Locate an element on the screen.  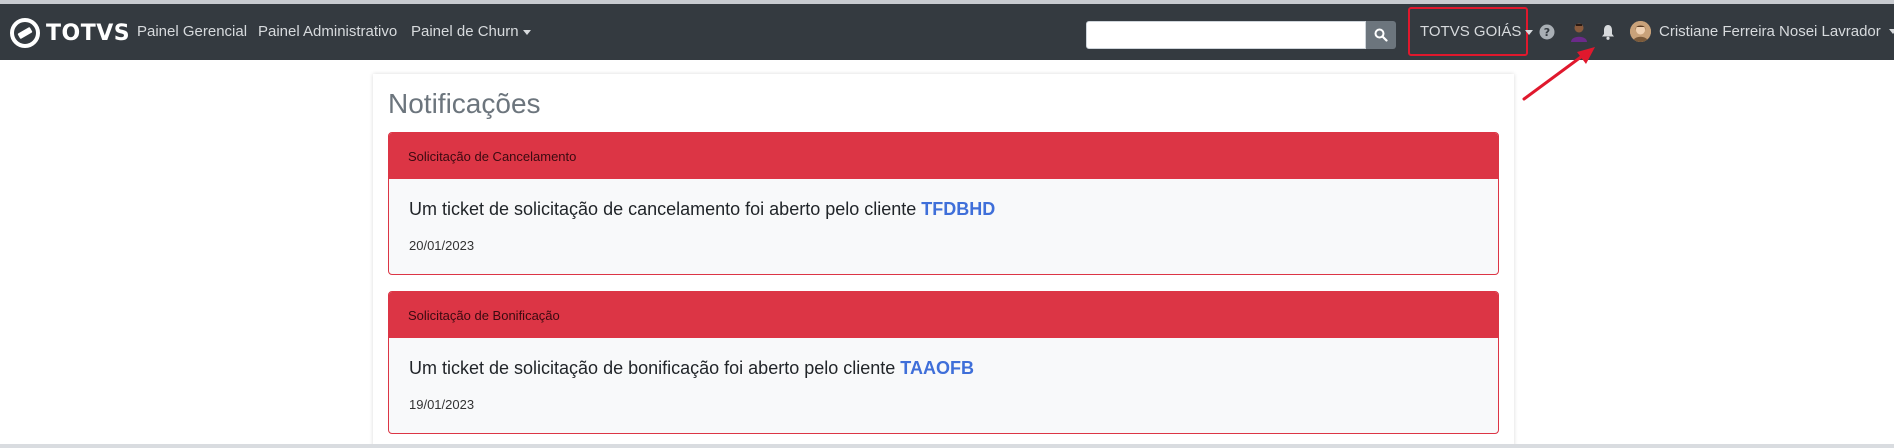
brand-name: TOTVS is located at coordinates (88, 33).